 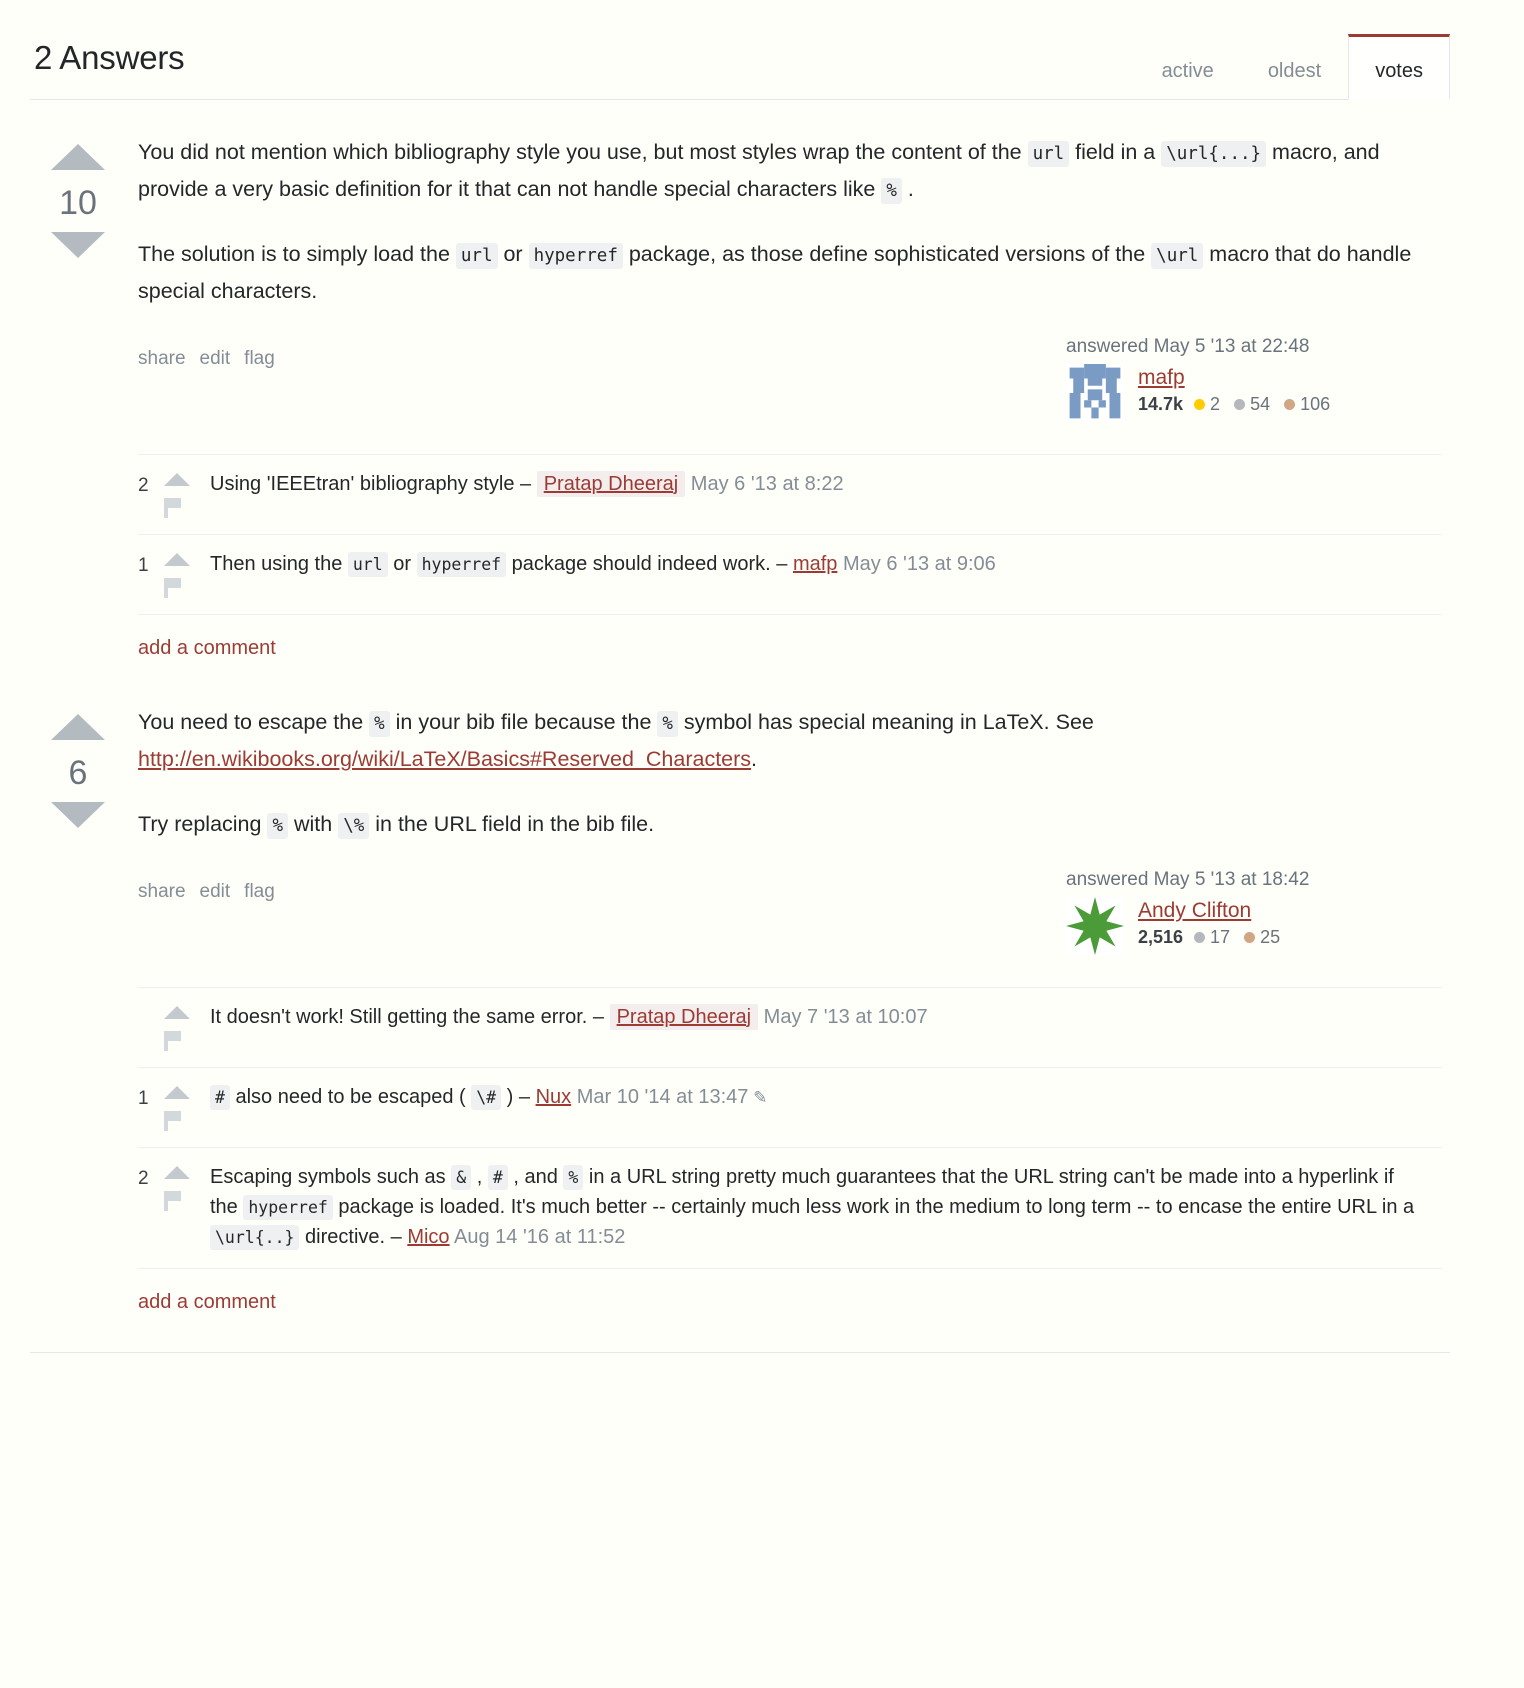 What do you see at coordinates (1252, 404) in the screenshot?
I see `silver-badge: 54` at bounding box center [1252, 404].